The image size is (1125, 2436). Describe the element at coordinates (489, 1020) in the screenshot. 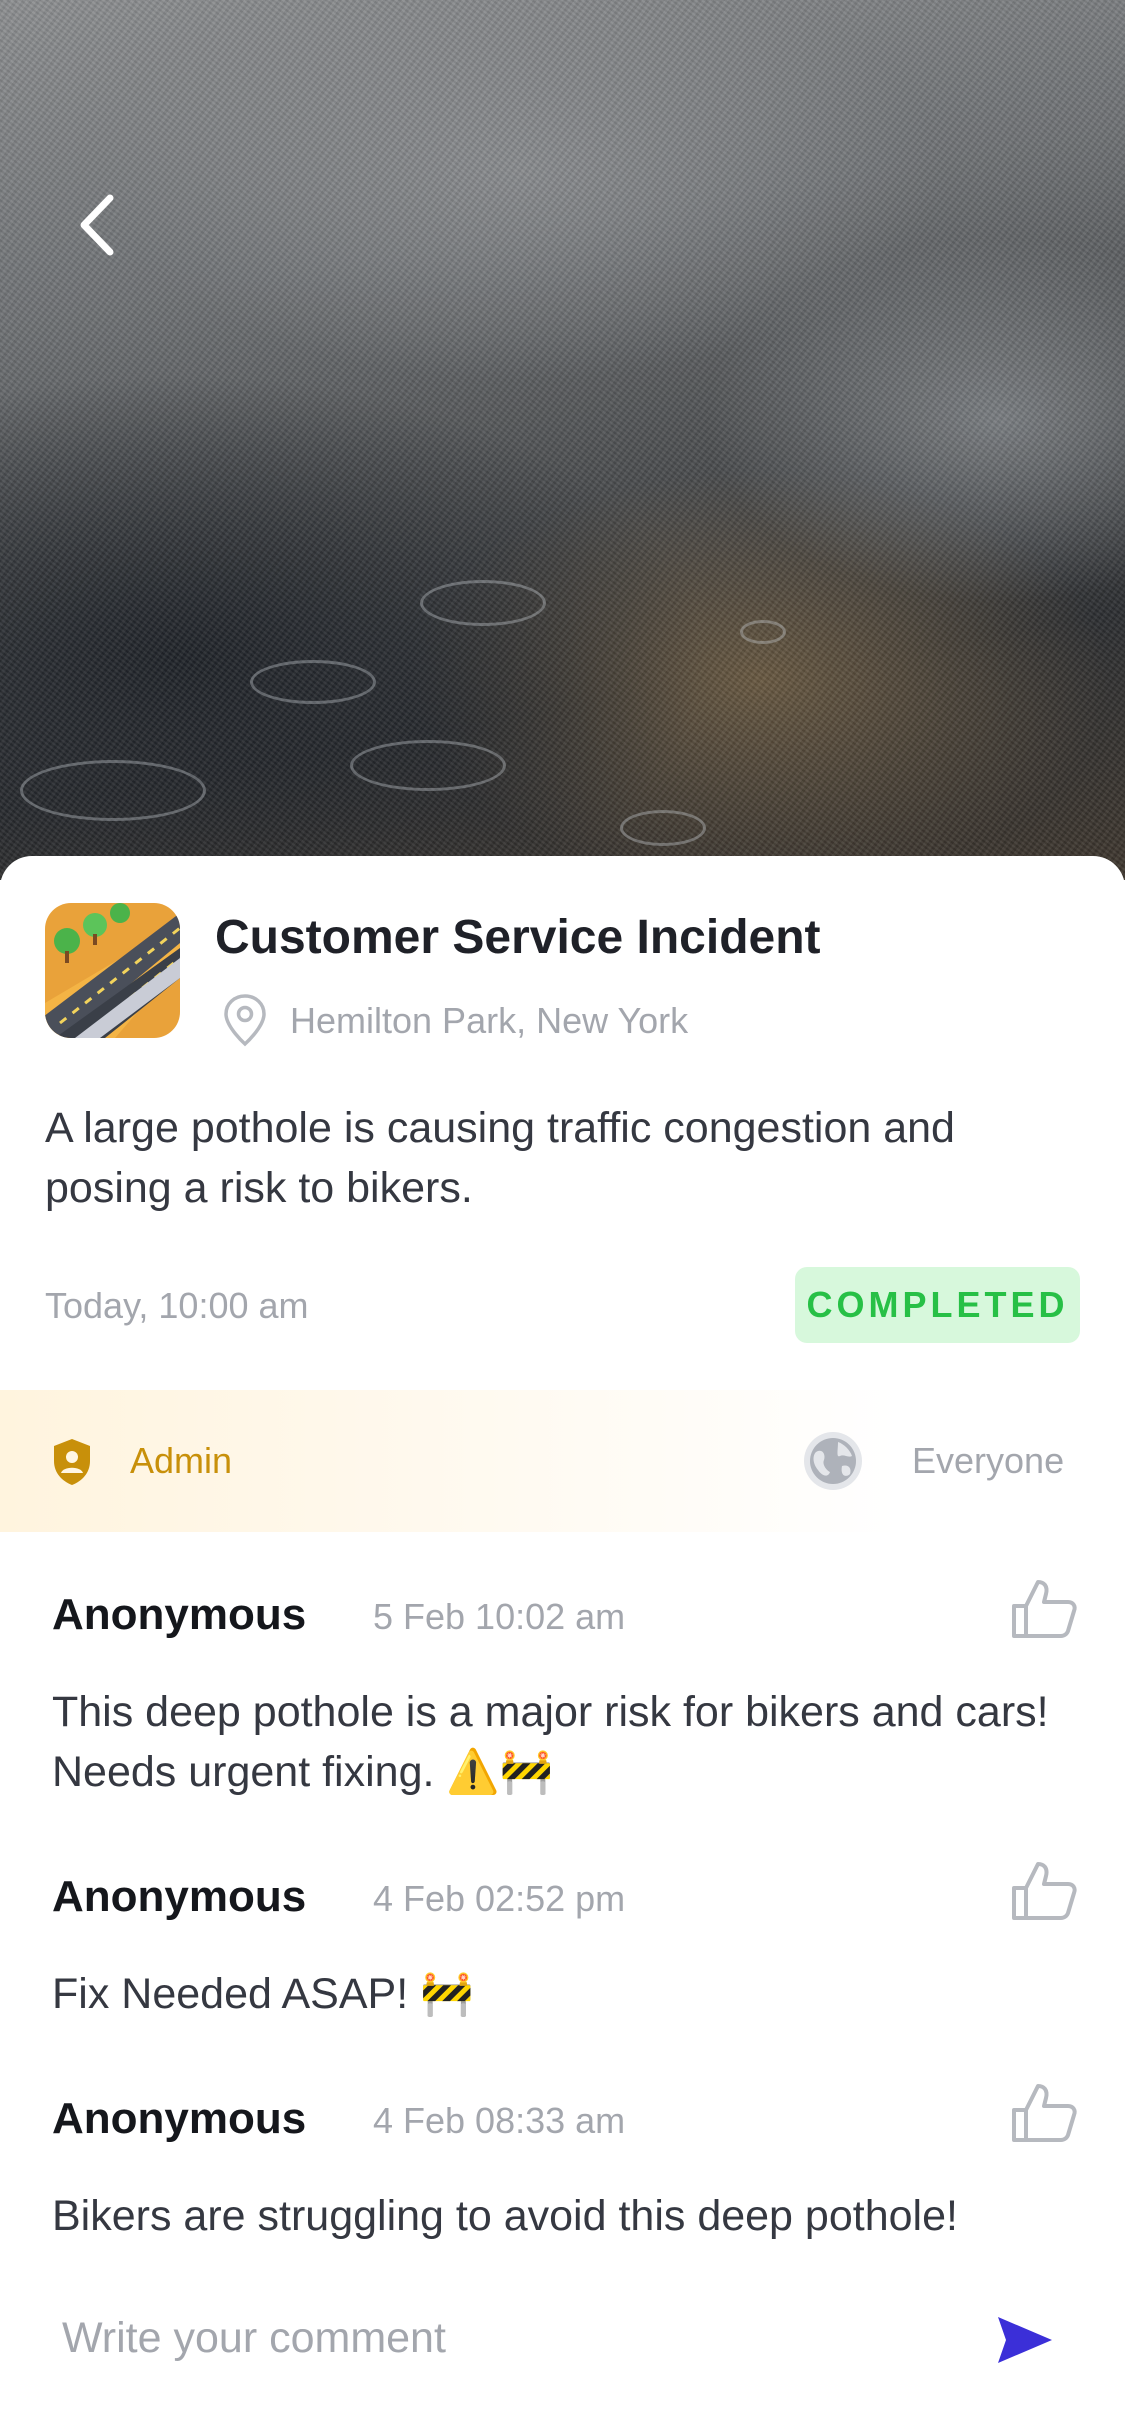

I see `incident-location: Hemilton Park, New York` at that location.